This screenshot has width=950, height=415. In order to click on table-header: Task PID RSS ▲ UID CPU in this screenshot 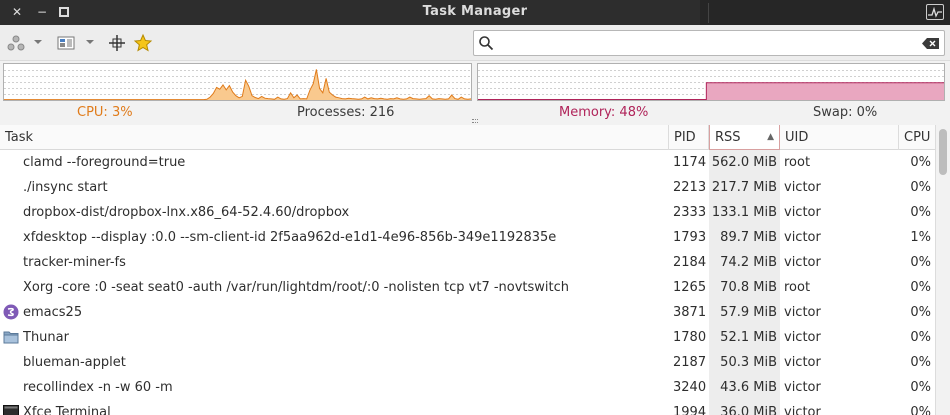, I will do `click(467, 137)`.